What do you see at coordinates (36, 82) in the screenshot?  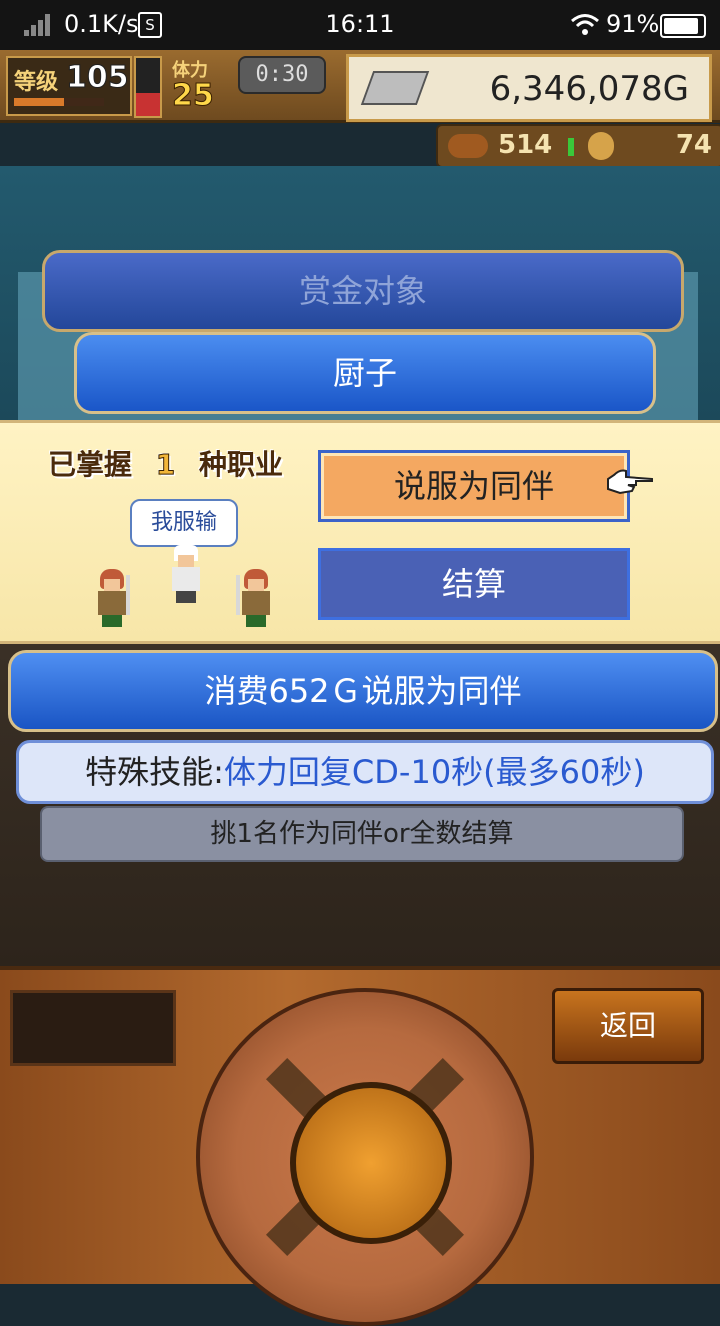 I see `level-label: 等级` at bounding box center [36, 82].